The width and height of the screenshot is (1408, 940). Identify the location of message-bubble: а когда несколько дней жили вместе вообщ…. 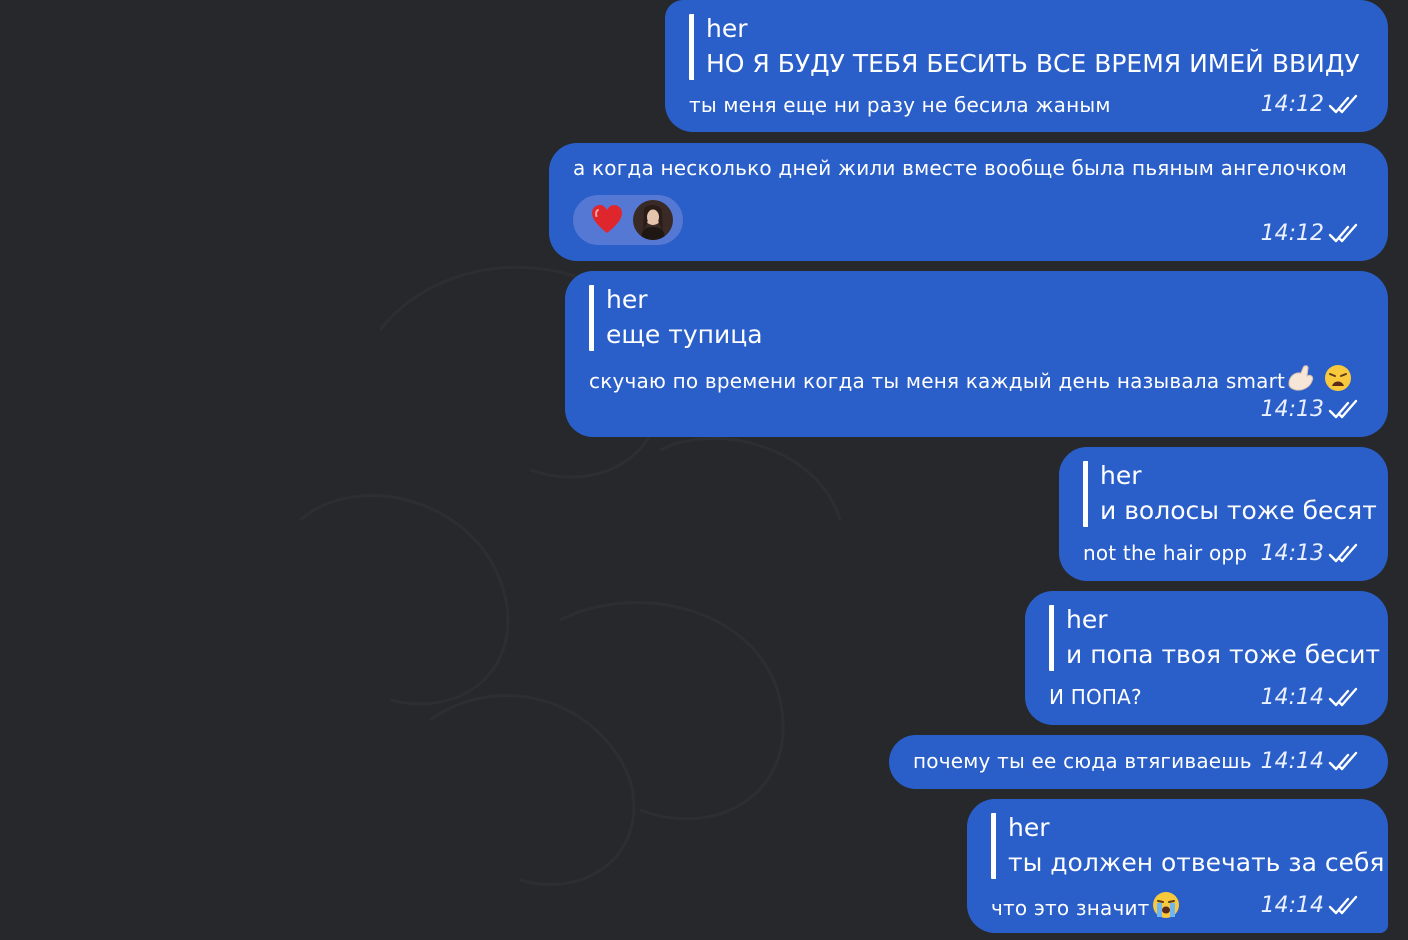
(968, 202).